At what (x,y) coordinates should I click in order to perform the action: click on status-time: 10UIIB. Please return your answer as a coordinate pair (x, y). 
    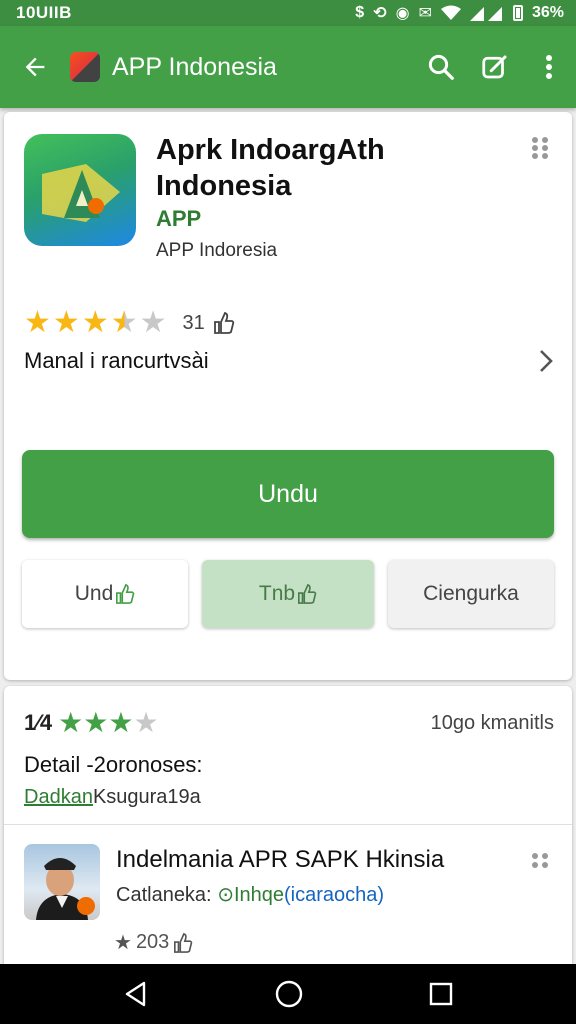
    Looking at the image, I should click on (44, 12).